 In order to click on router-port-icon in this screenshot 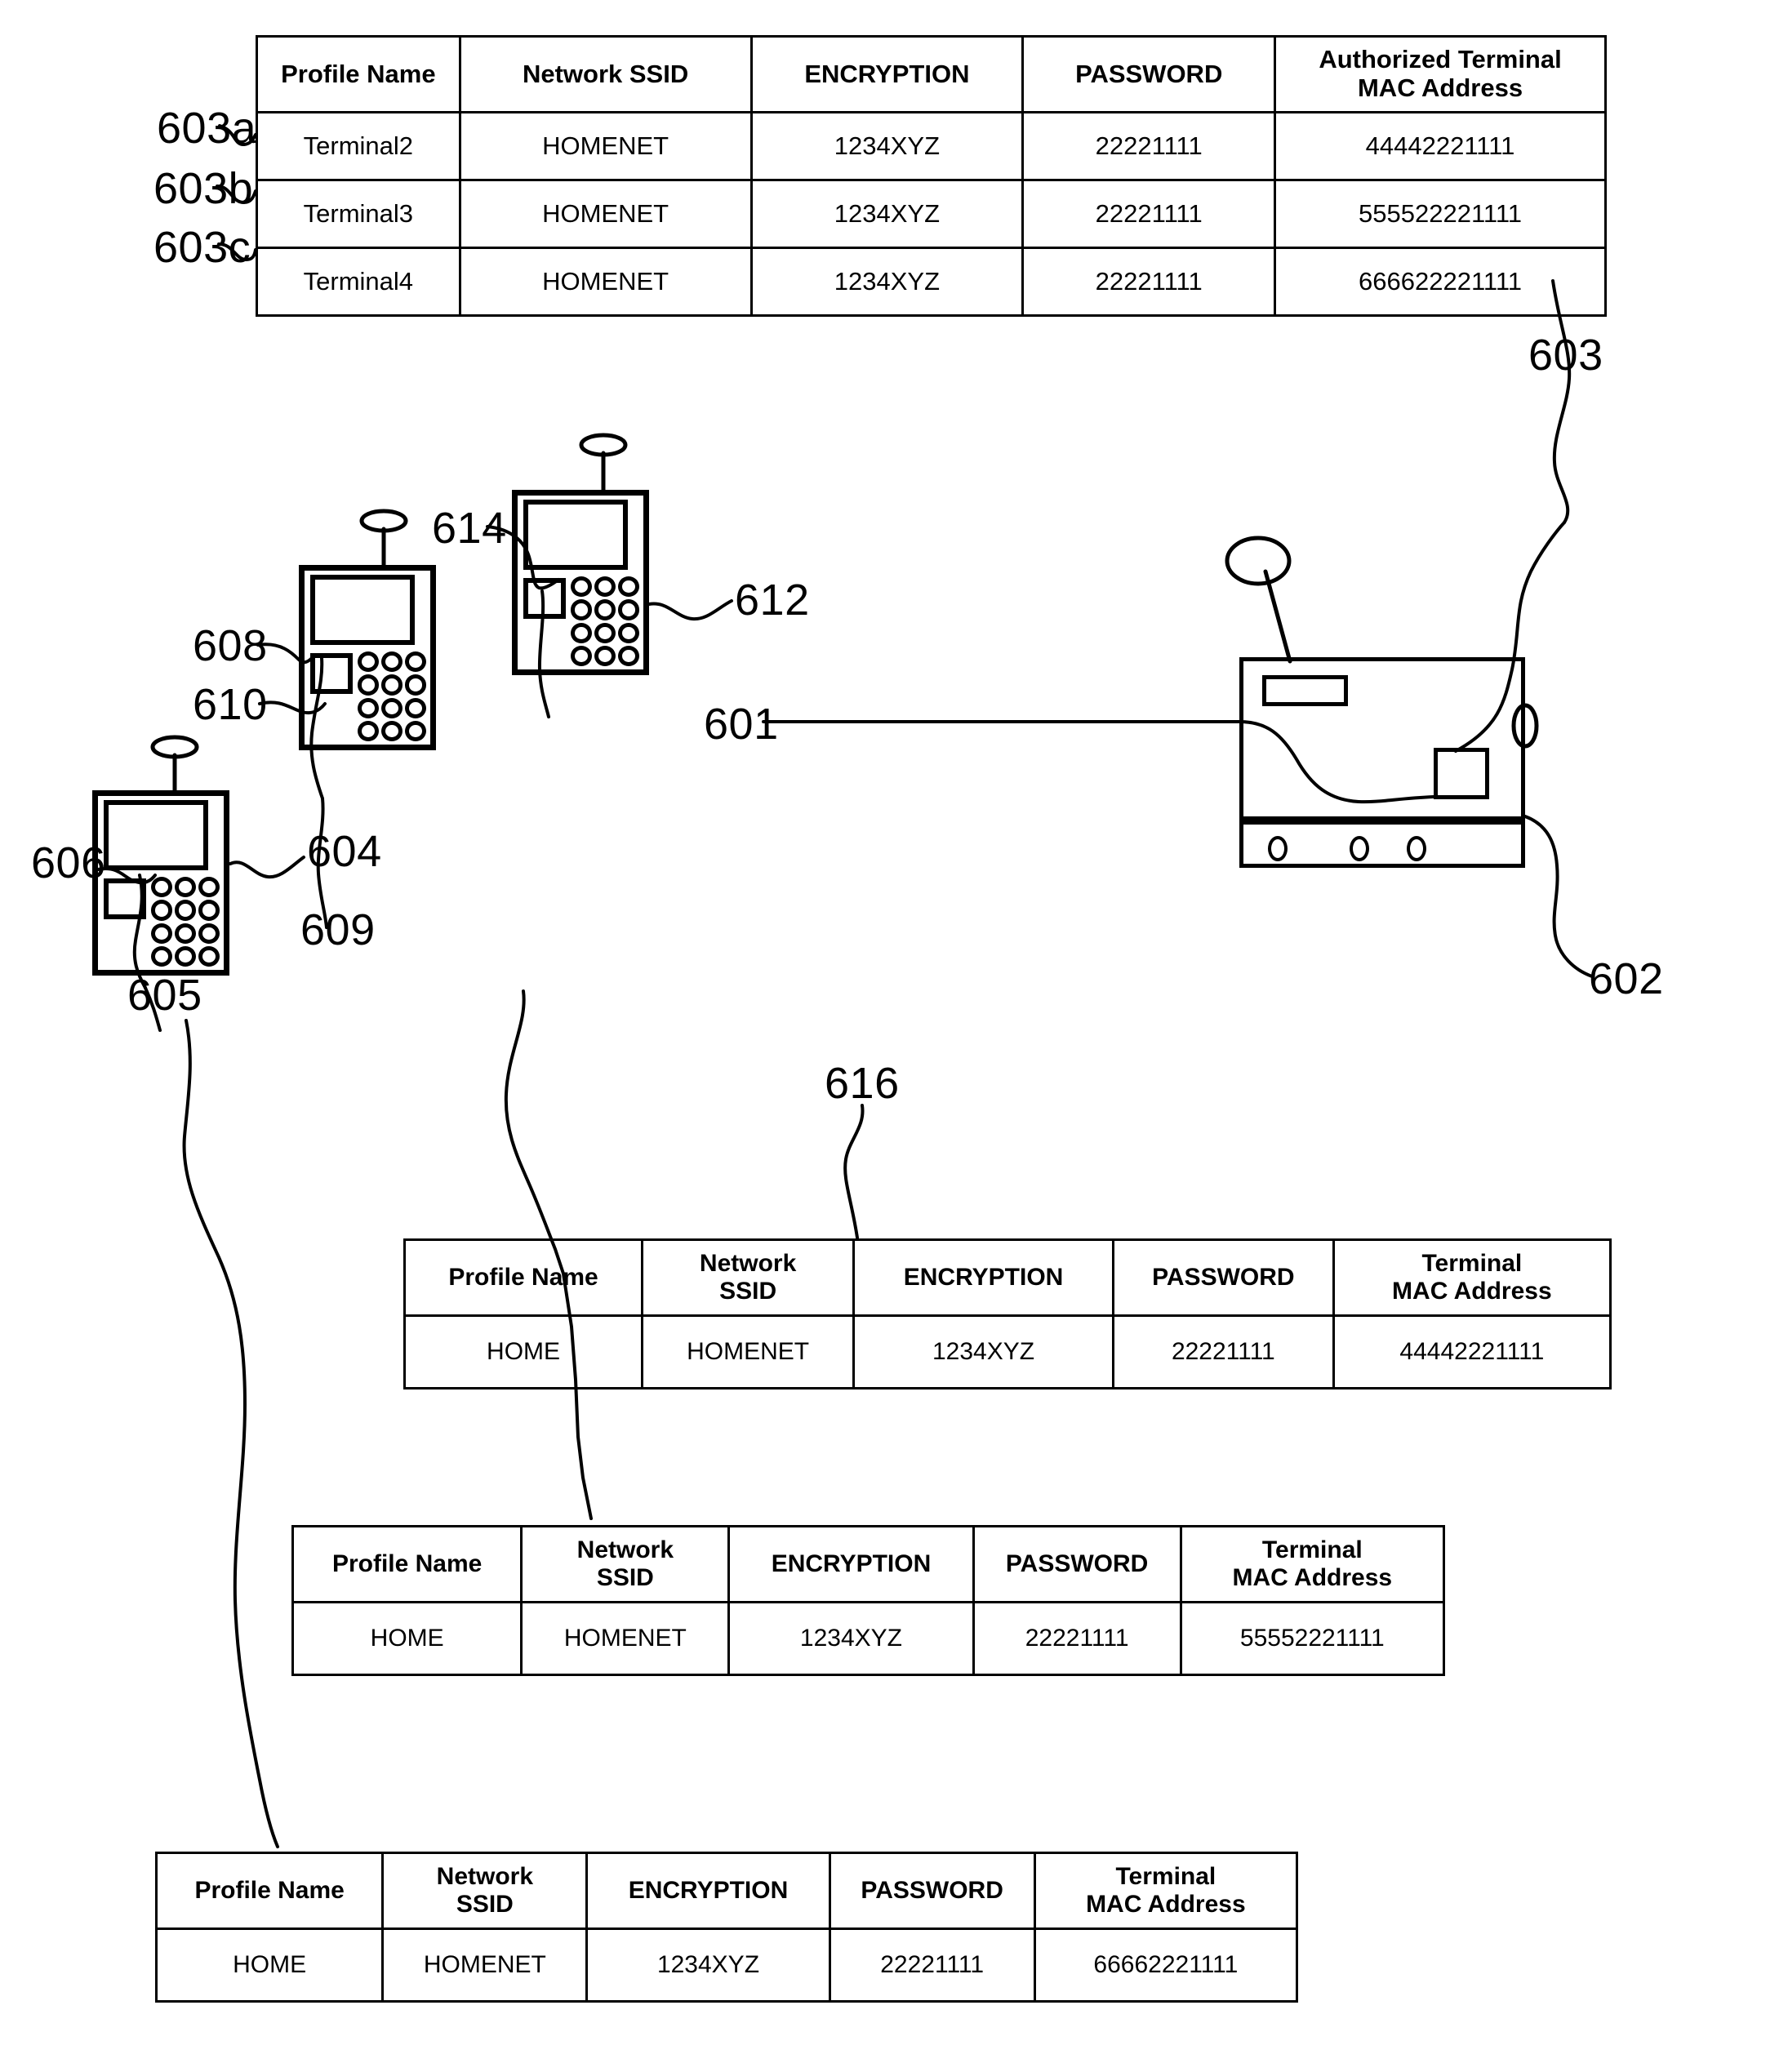, I will do `click(1359, 848)`.